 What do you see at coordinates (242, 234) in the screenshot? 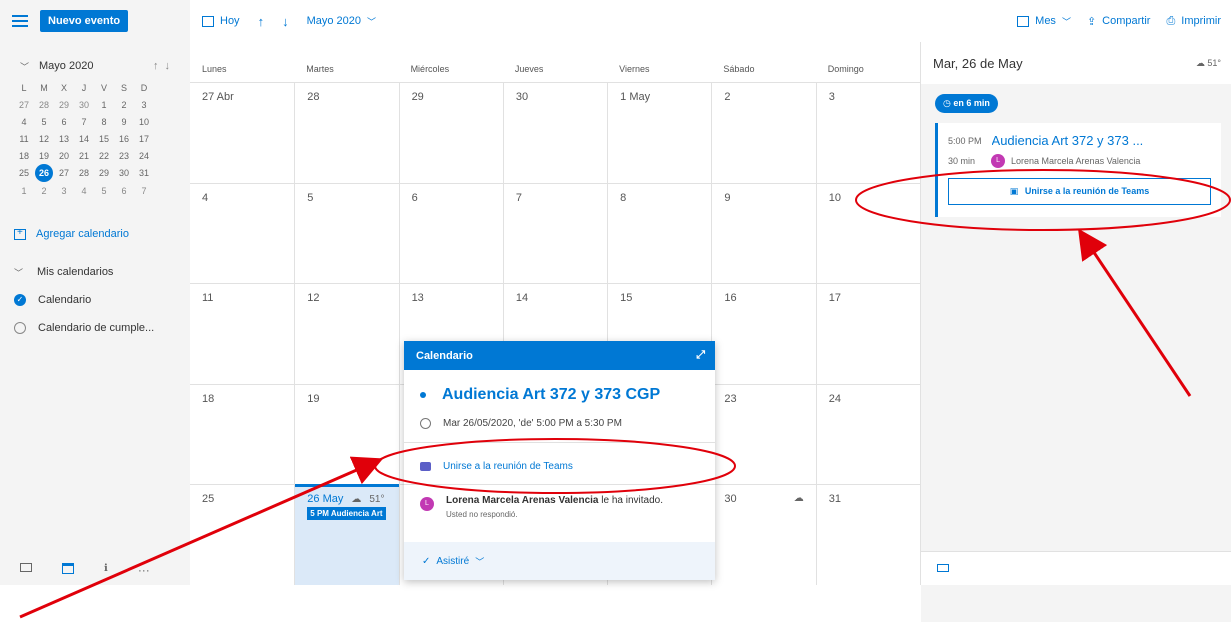
I see `day-cell: 4` at bounding box center [242, 234].